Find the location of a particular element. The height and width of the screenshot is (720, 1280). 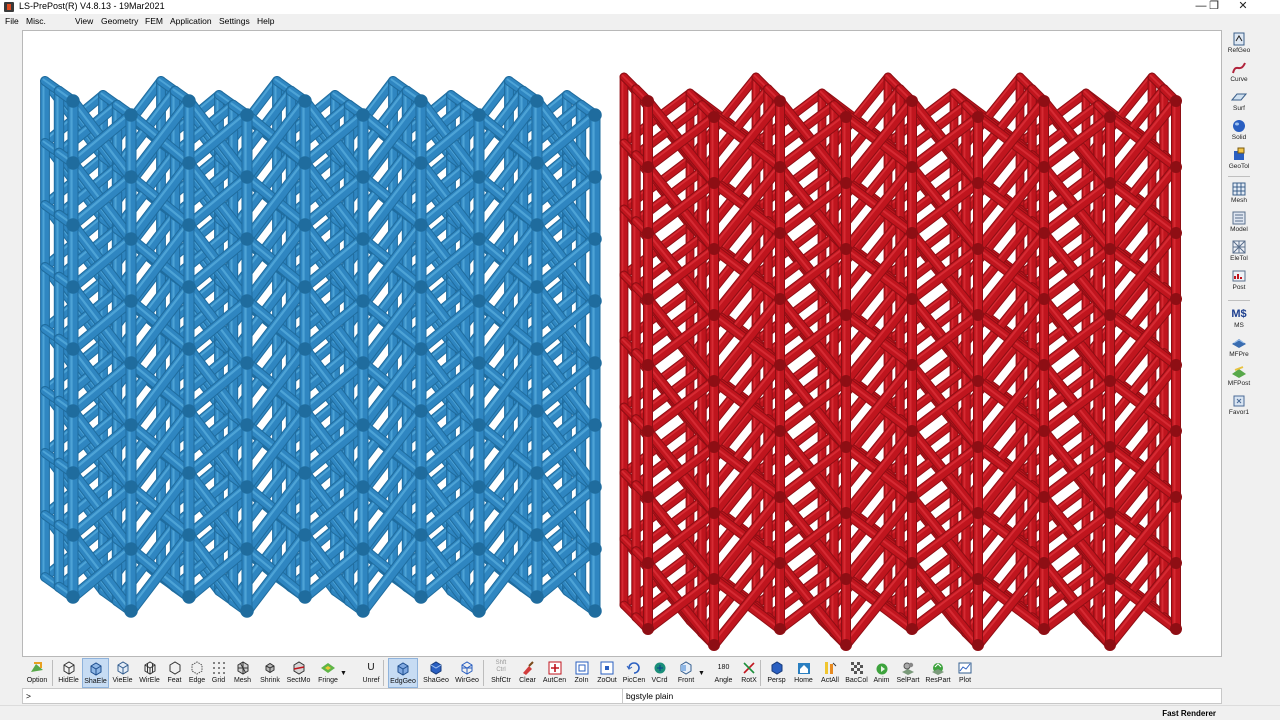

eletol-icon is located at coordinates (1239, 247).